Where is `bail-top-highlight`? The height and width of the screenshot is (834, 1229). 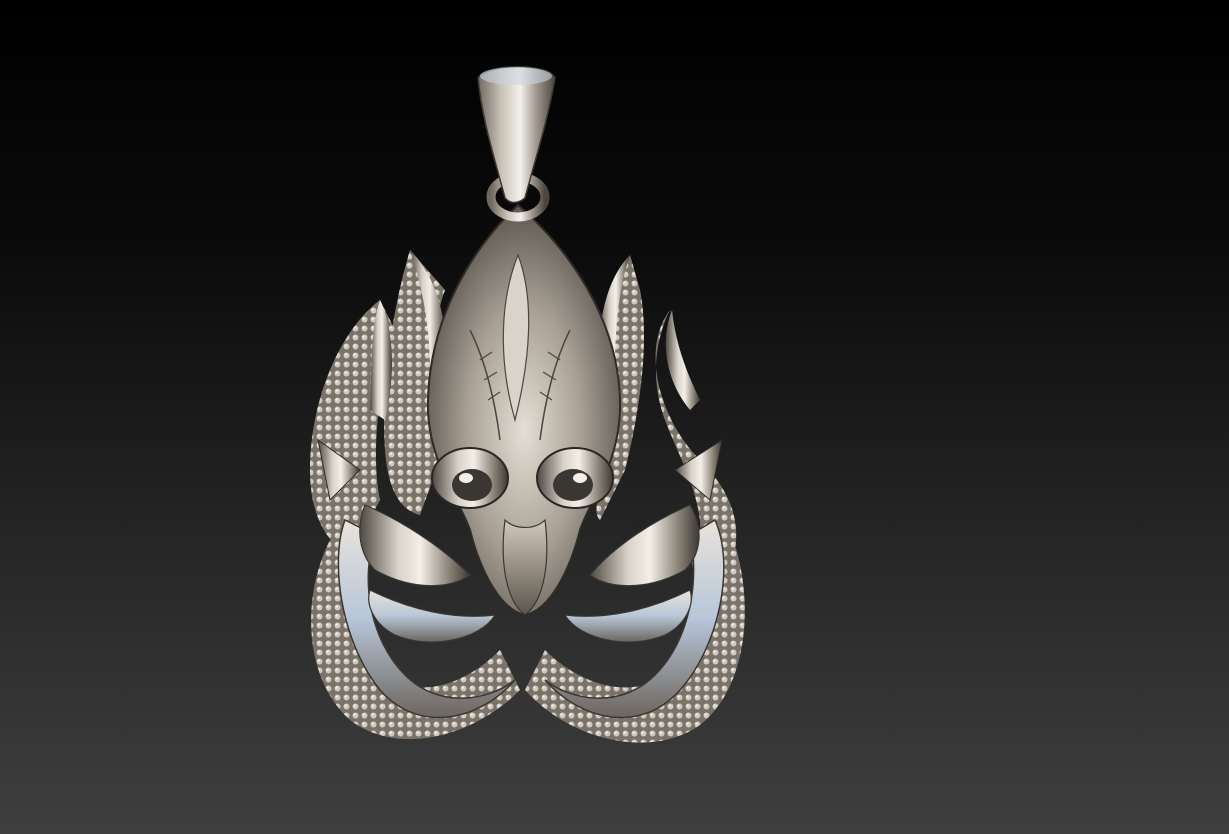 bail-top-highlight is located at coordinates (516, 76).